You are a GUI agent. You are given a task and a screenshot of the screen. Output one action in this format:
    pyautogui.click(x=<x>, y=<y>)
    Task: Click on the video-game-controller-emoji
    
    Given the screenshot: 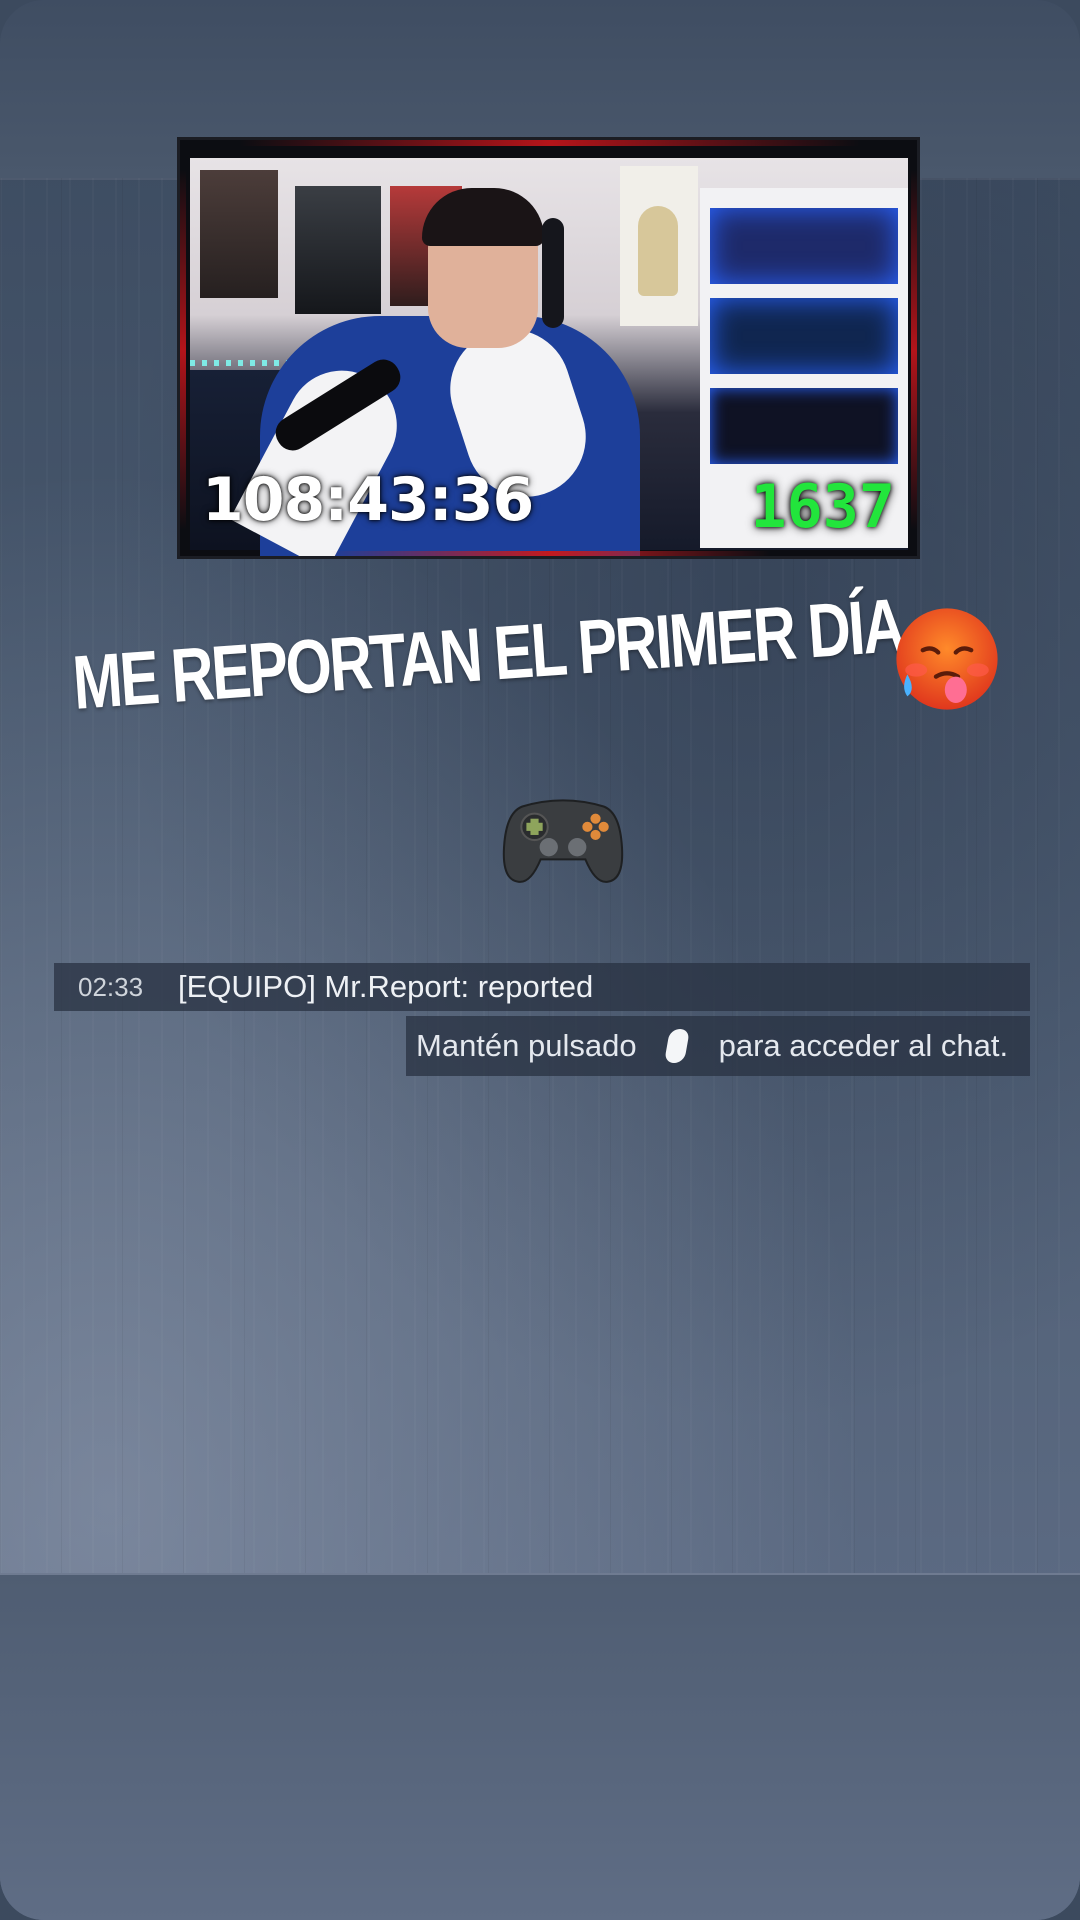 What is the action you would take?
    pyautogui.click(x=563, y=841)
    